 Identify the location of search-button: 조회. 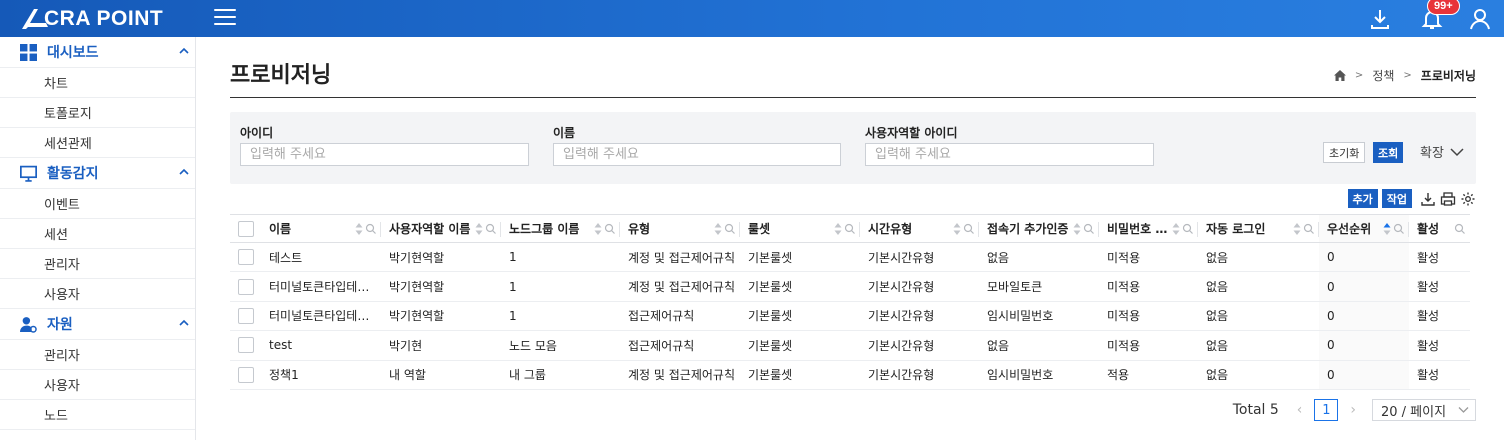
(1388, 152).